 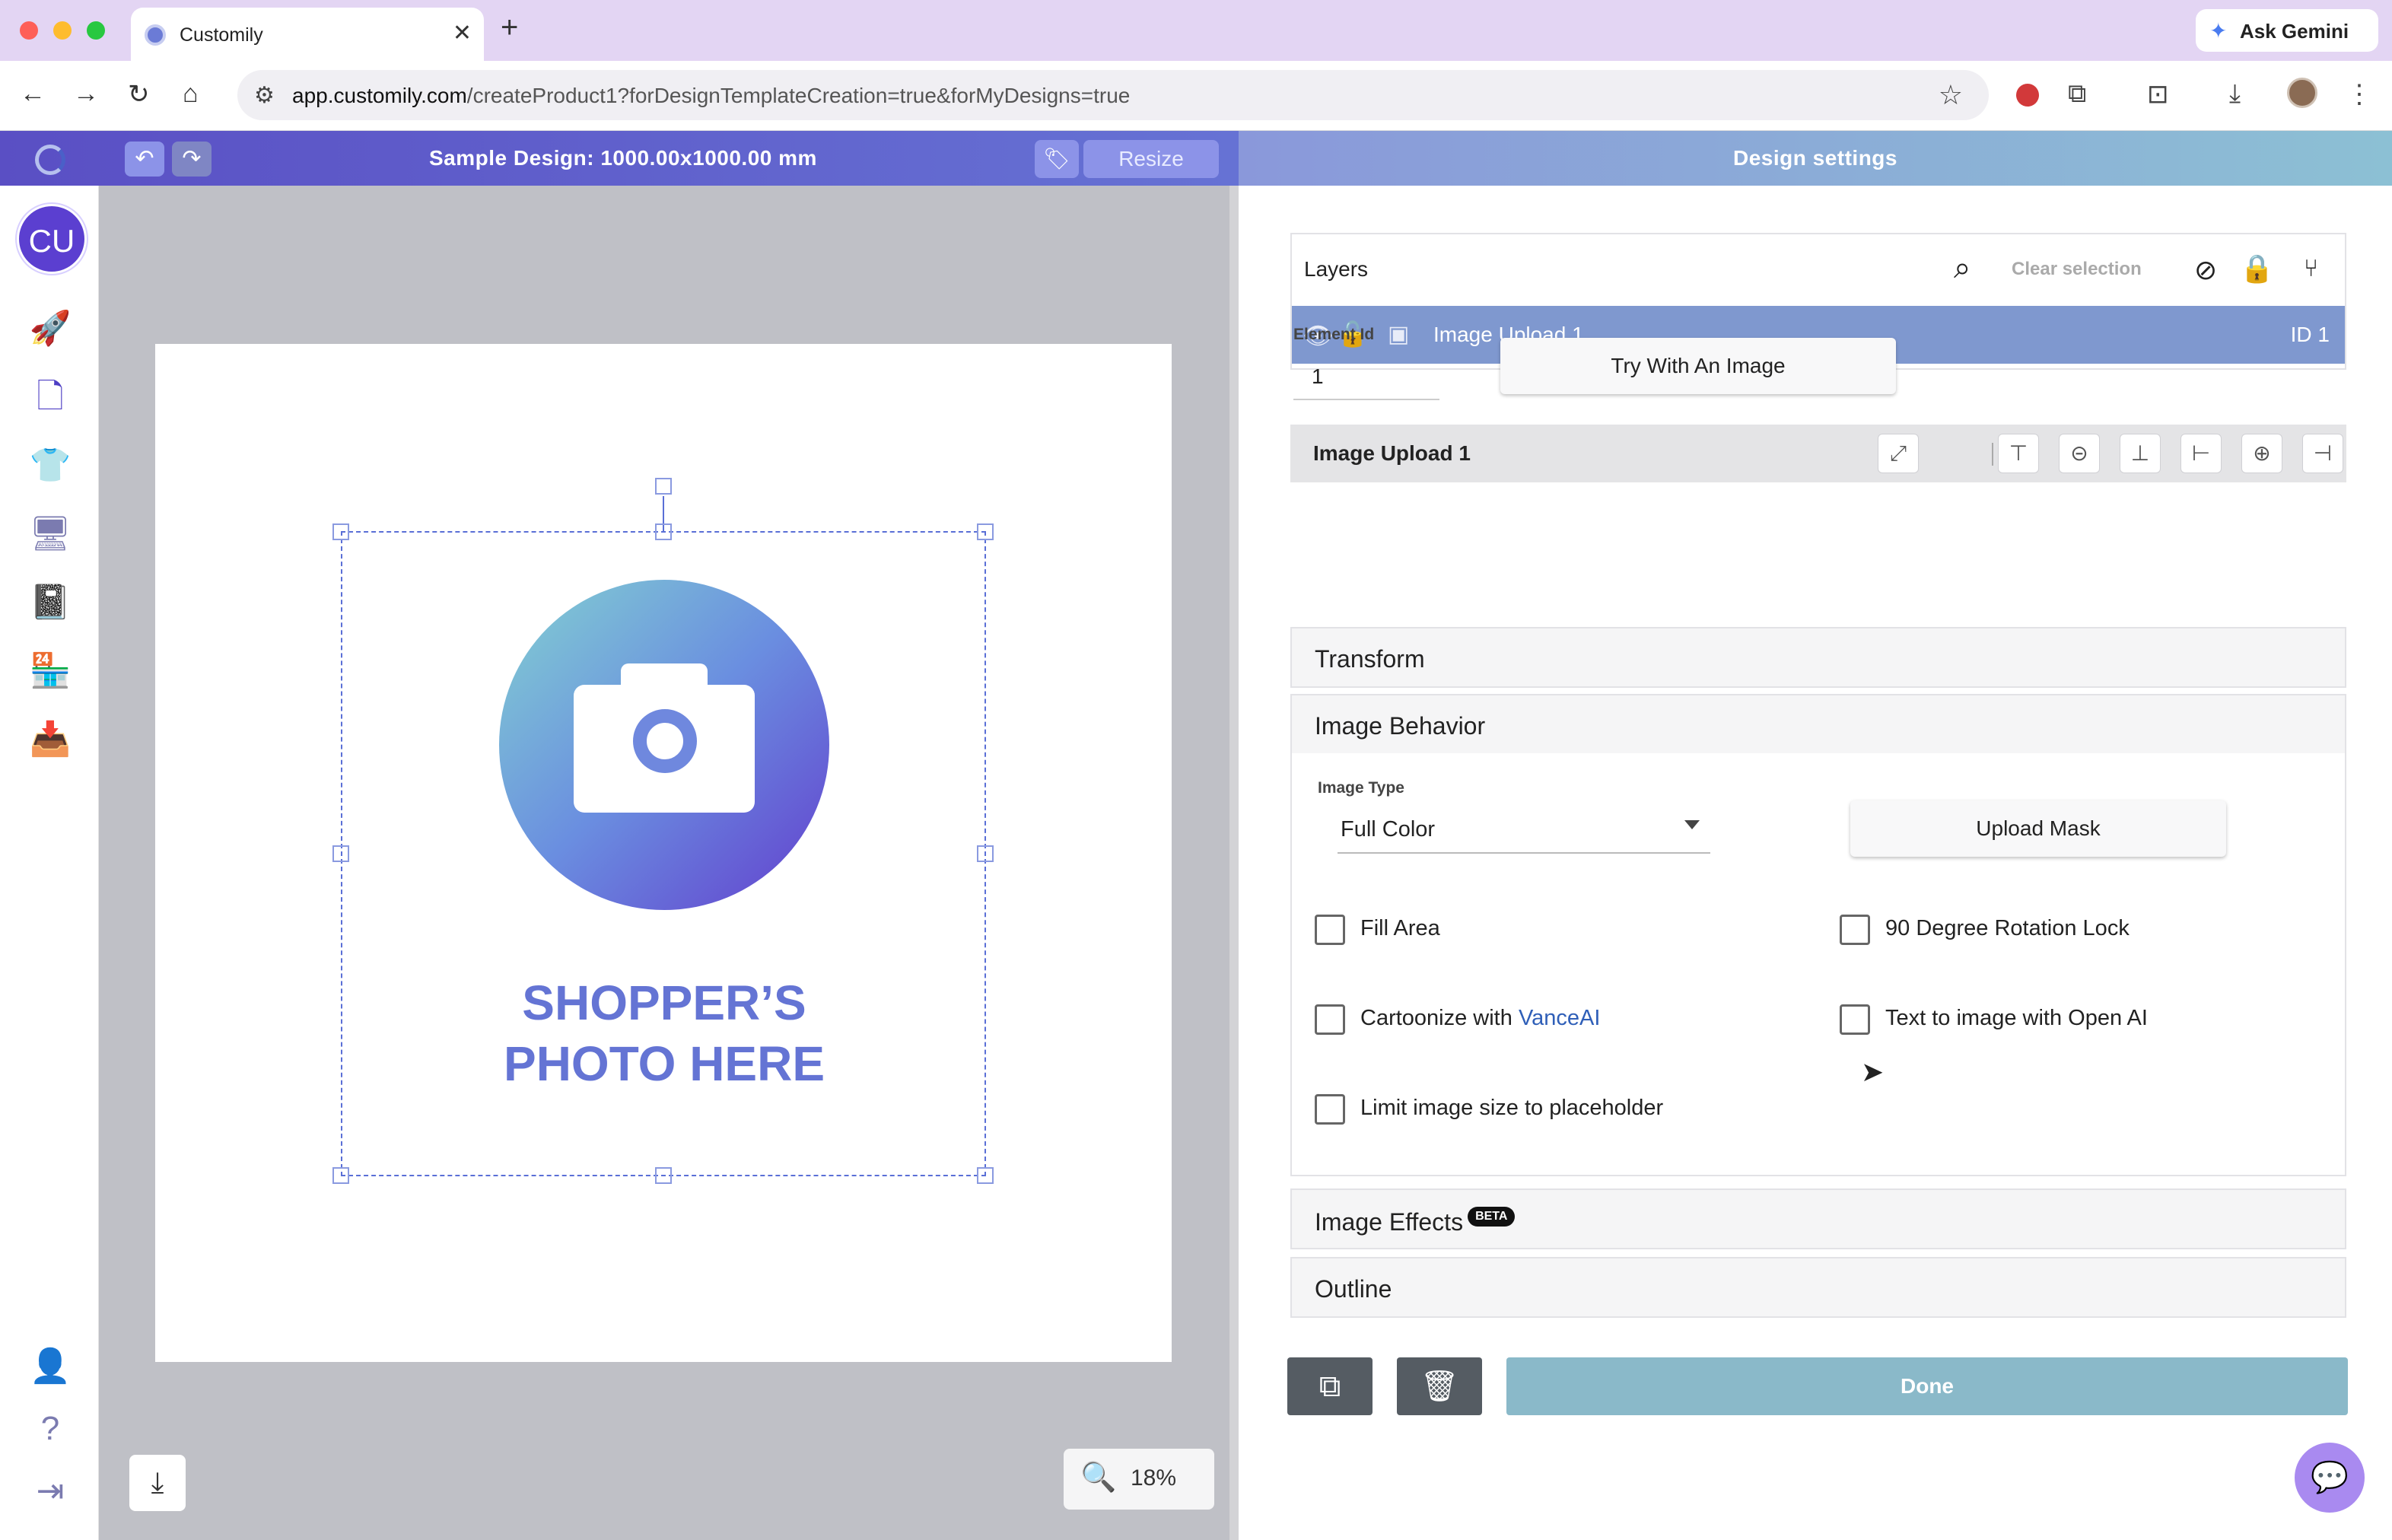 What do you see at coordinates (2235, 94) in the screenshot?
I see `downloads-icon: ⤓` at bounding box center [2235, 94].